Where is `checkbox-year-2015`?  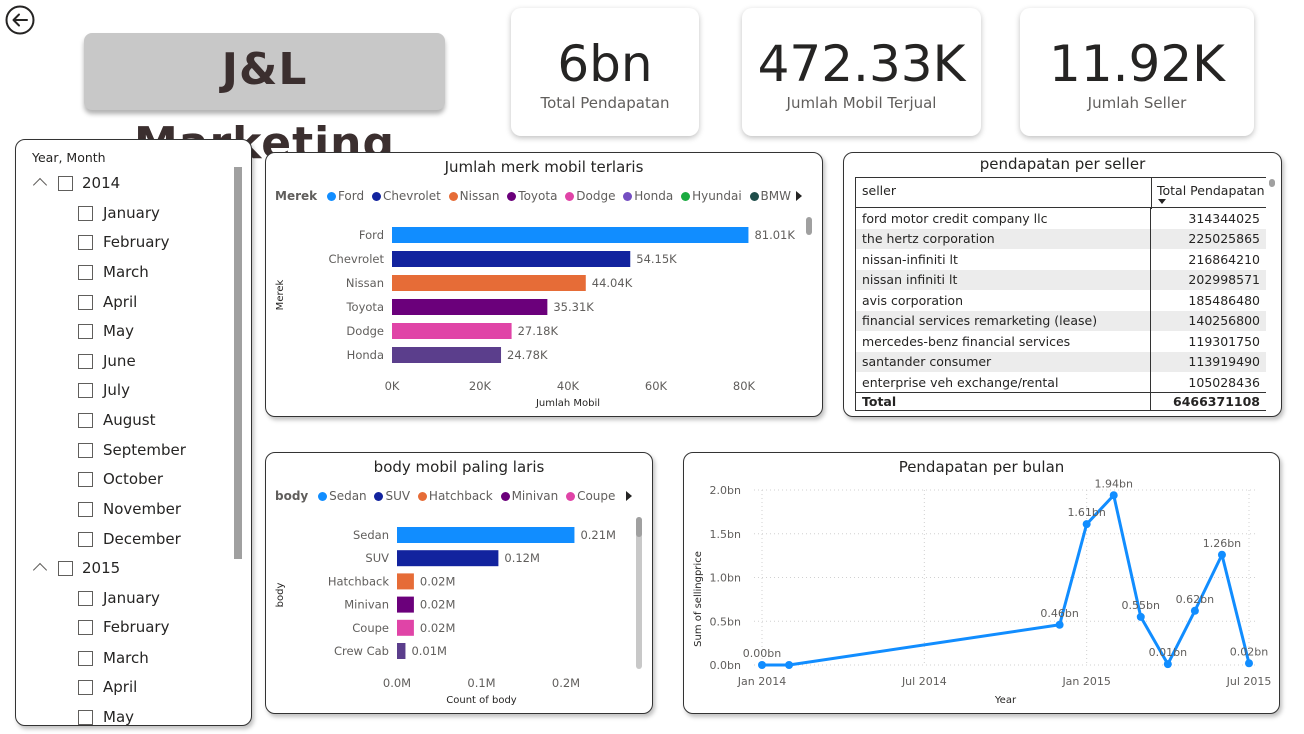
checkbox-year-2015 is located at coordinates (65, 568).